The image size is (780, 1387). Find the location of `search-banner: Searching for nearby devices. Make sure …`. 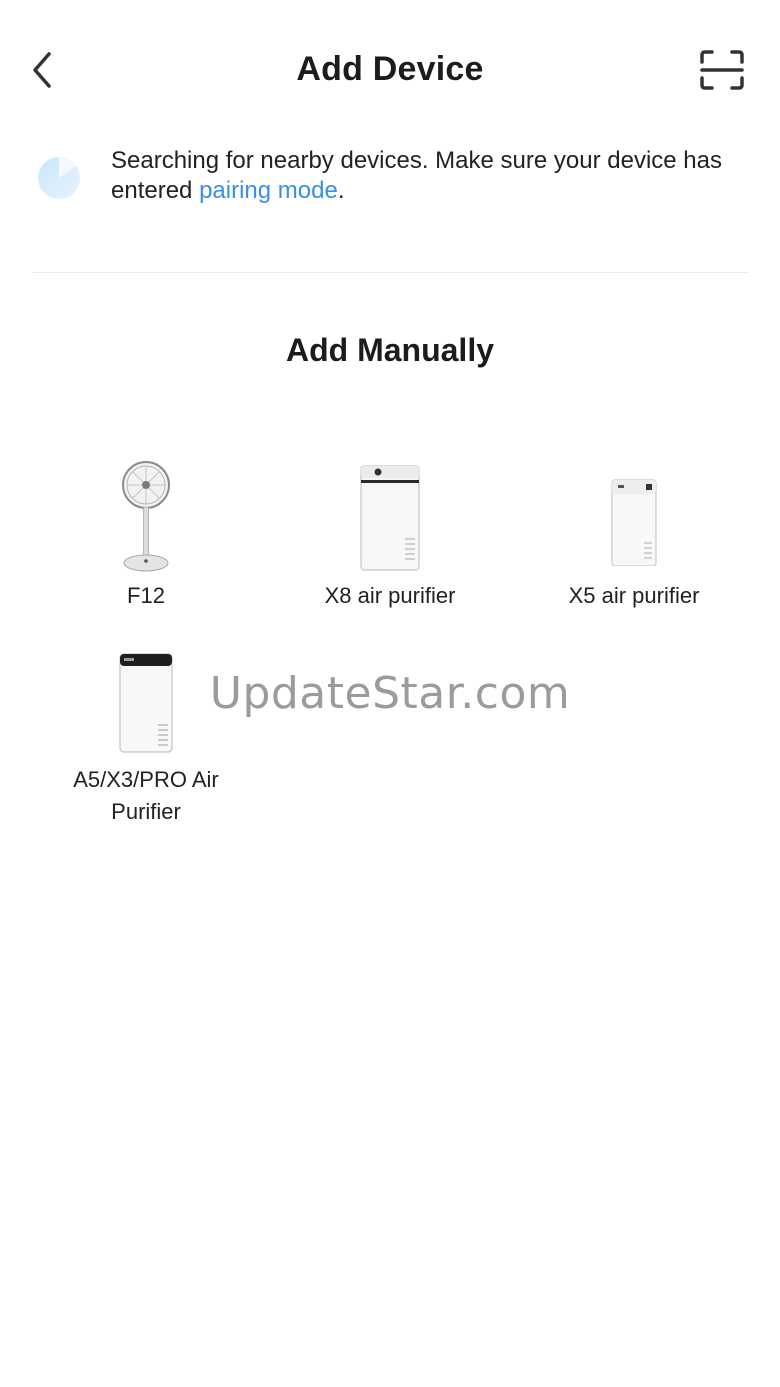

search-banner: Searching for nearby devices. Make sure … is located at coordinates (390, 186).